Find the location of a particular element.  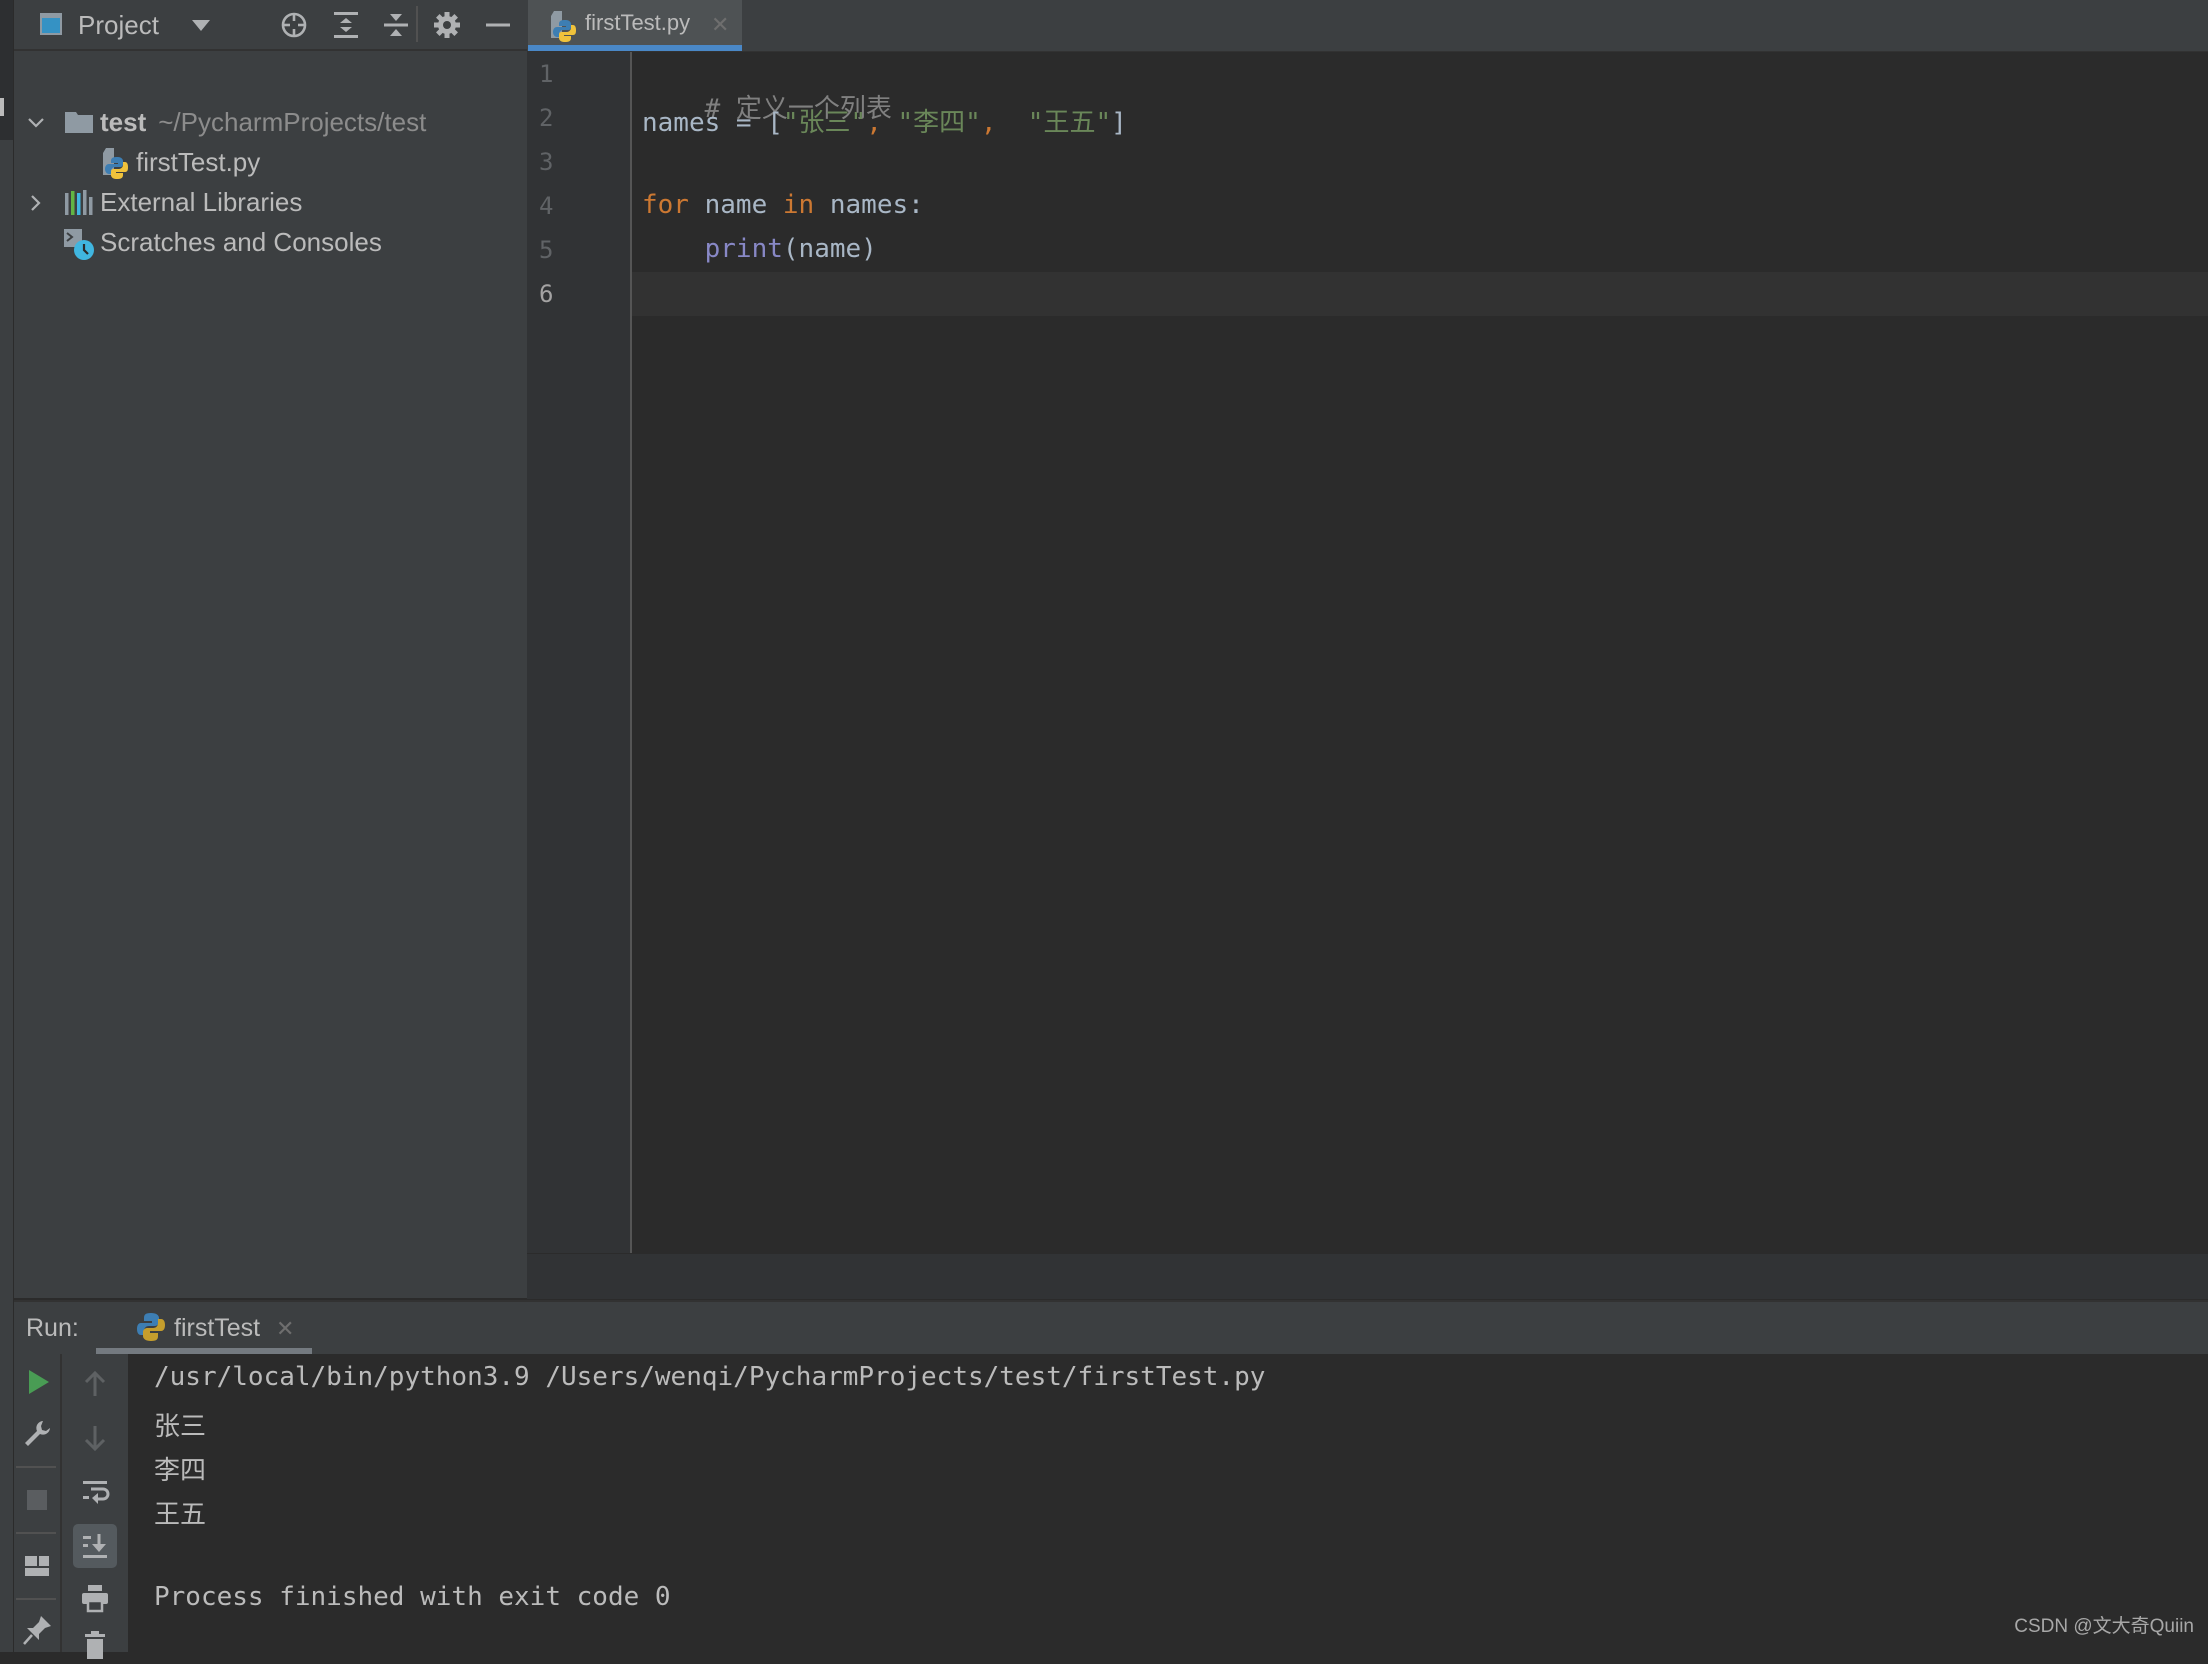

line-number: 5 is located at coordinates (546, 250).